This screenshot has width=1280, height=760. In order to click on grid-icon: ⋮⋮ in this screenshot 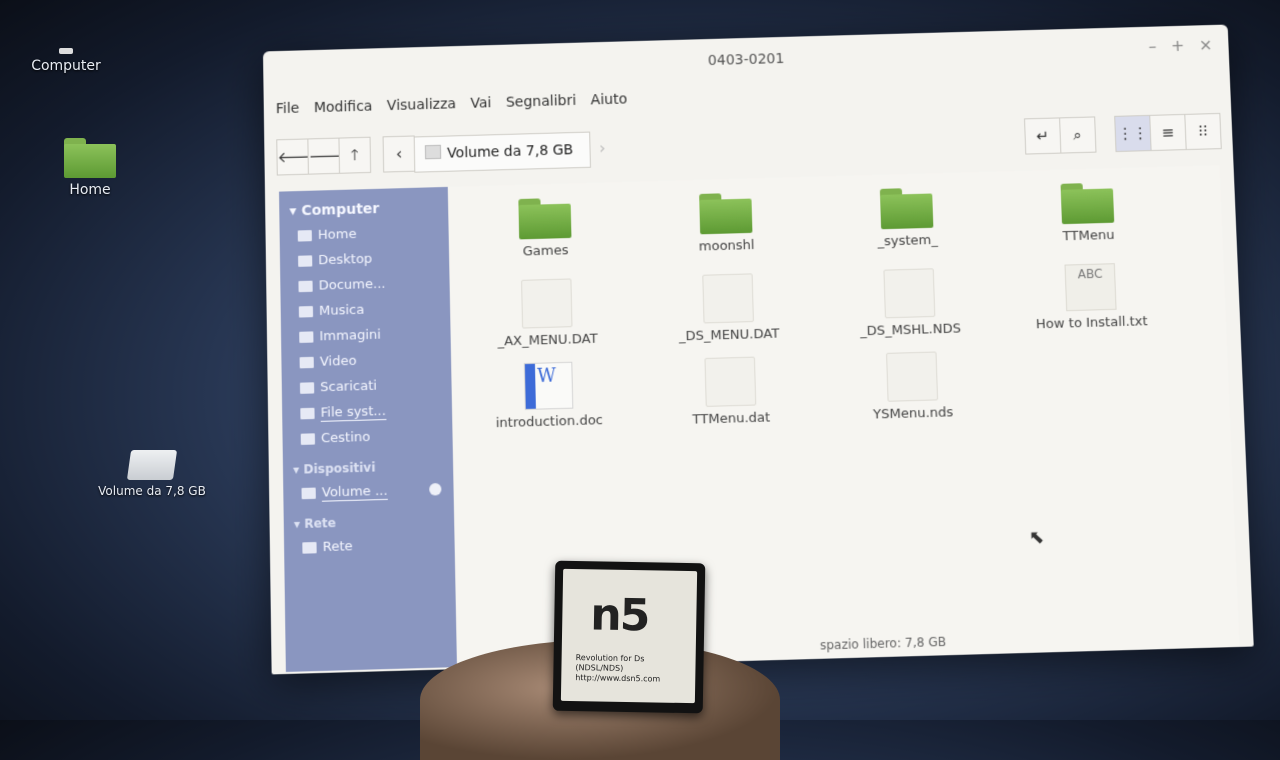, I will do `click(1133, 133)`.